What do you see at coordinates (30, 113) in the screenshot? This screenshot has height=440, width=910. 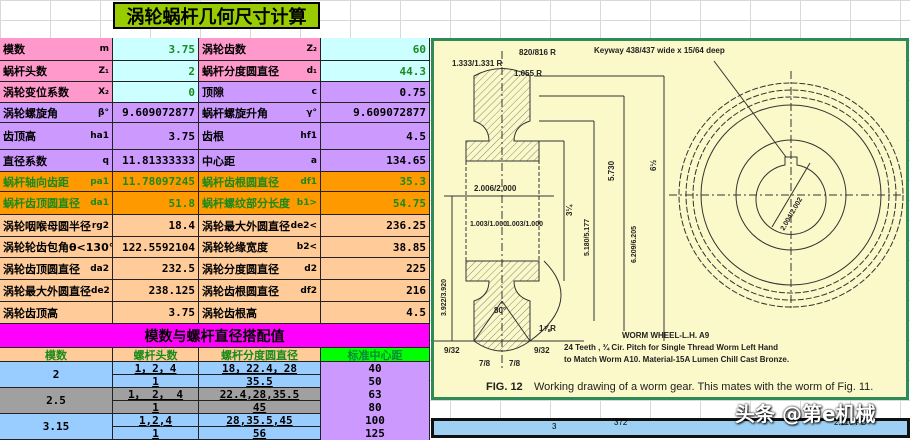 I see `param-name: 涡轮螺旋角` at bounding box center [30, 113].